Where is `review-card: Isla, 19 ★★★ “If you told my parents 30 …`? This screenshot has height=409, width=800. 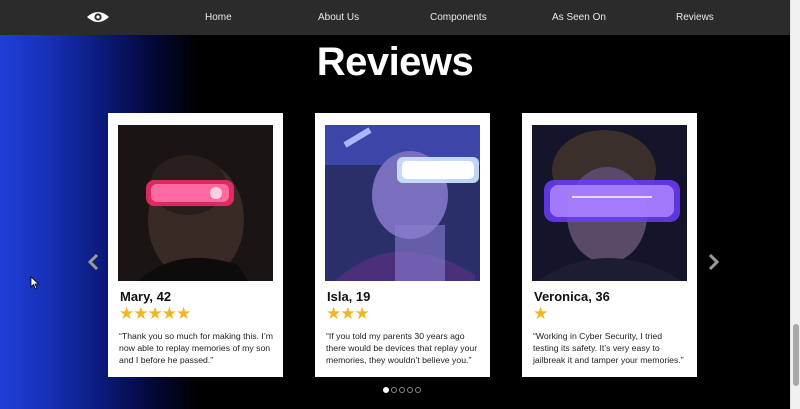
review-card: Isla, 19 ★★★ “If you told my parents 30 … is located at coordinates (402, 245).